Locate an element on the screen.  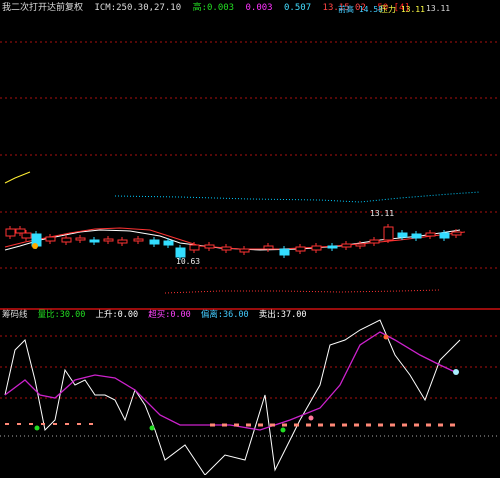
header-value: 高:0.003 is located at coordinates (213, 8).